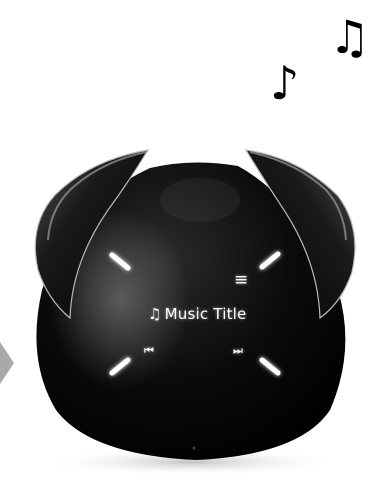 The width and height of the screenshot is (372, 480). What do you see at coordinates (155, 314) in the screenshot?
I see `music-note-icon: ♫` at bounding box center [155, 314].